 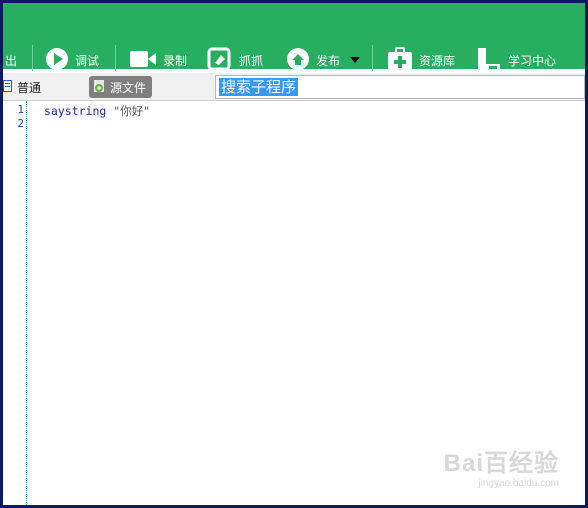 I want to click on toolbar-record-label: 录制, so click(x=175, y=60).